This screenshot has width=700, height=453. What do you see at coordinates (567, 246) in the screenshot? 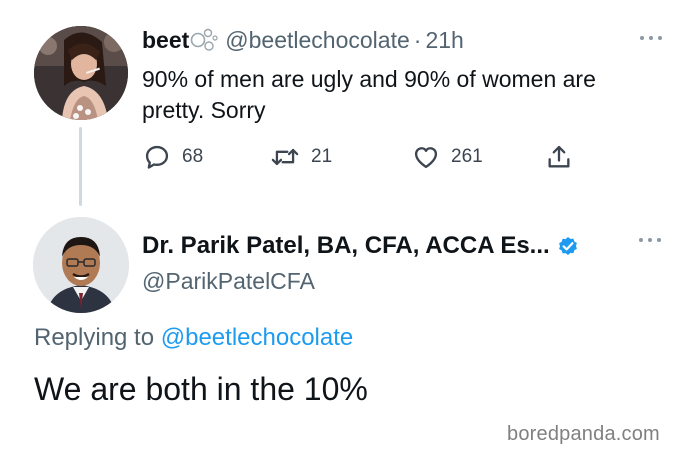
I see `verified-badge-icon` at bounding box center [567, 246].